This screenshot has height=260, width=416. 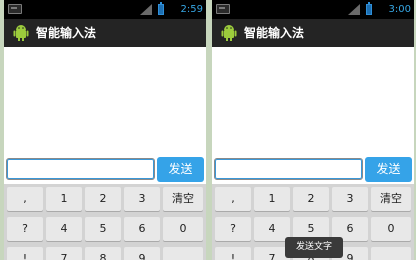 What do you see at coordinates (103, 253) in the screenshot?
I see `key-8: 8` at bounding box center [103, 253].